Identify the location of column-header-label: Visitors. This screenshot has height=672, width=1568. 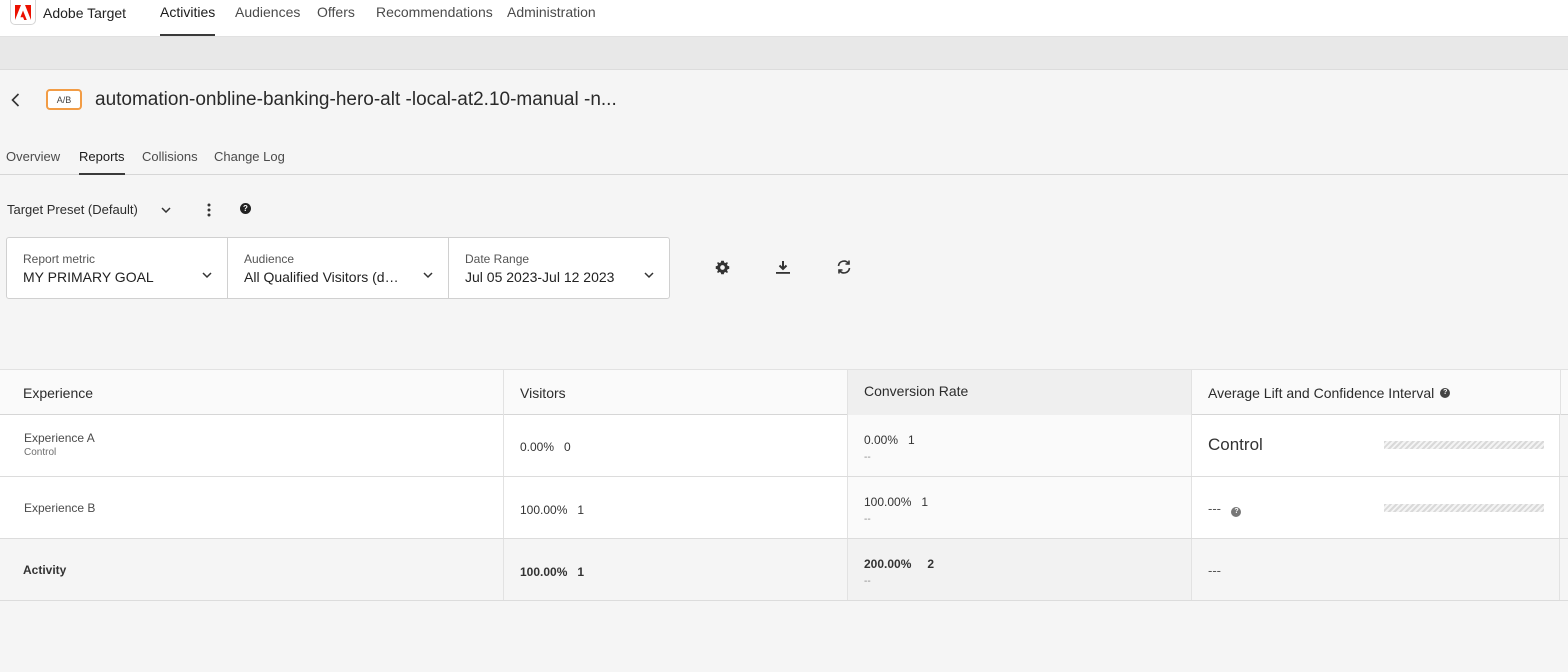
(543, 392).